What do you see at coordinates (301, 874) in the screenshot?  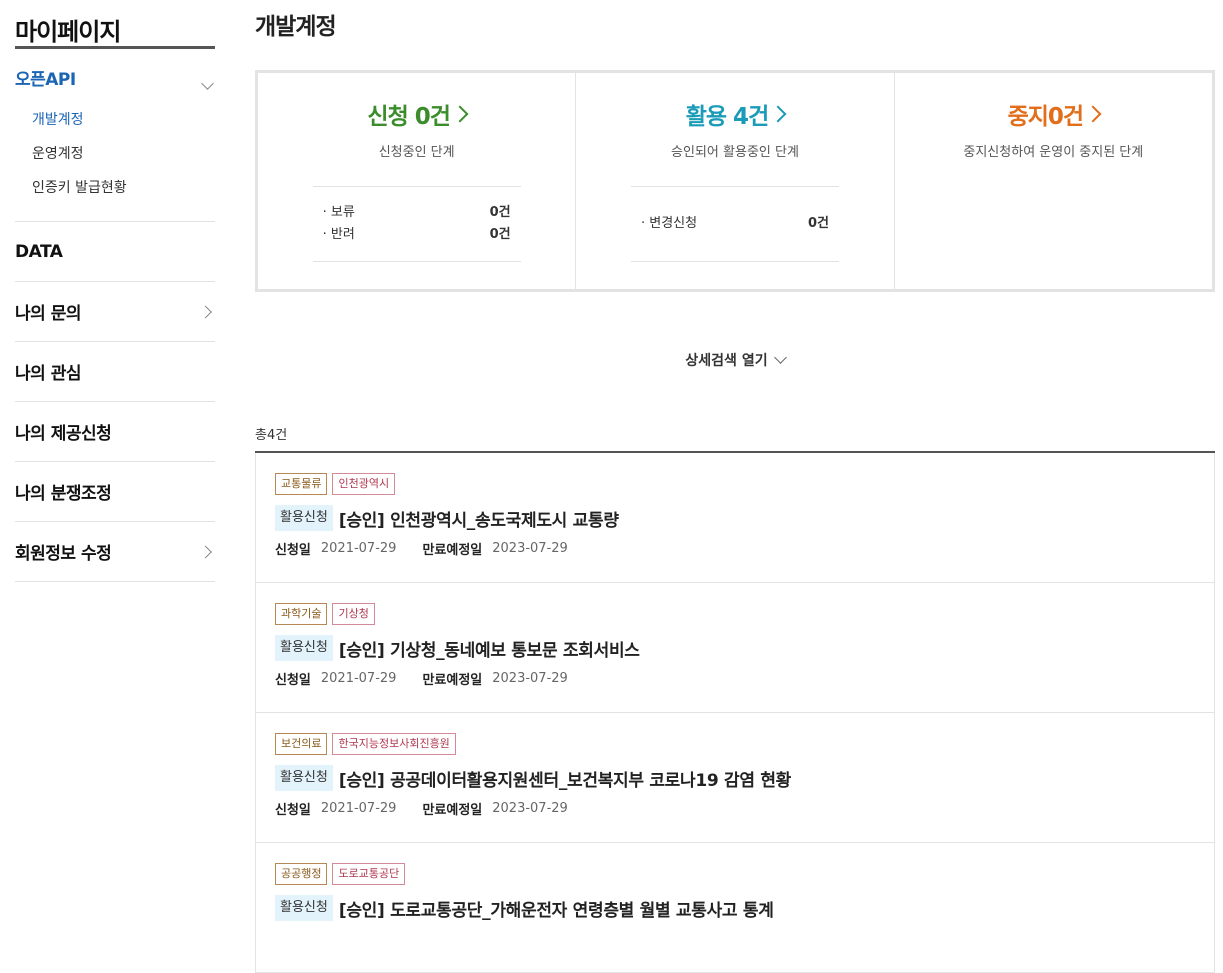 I see `category-tag: 공공행정` at bounding box center [301, 874].